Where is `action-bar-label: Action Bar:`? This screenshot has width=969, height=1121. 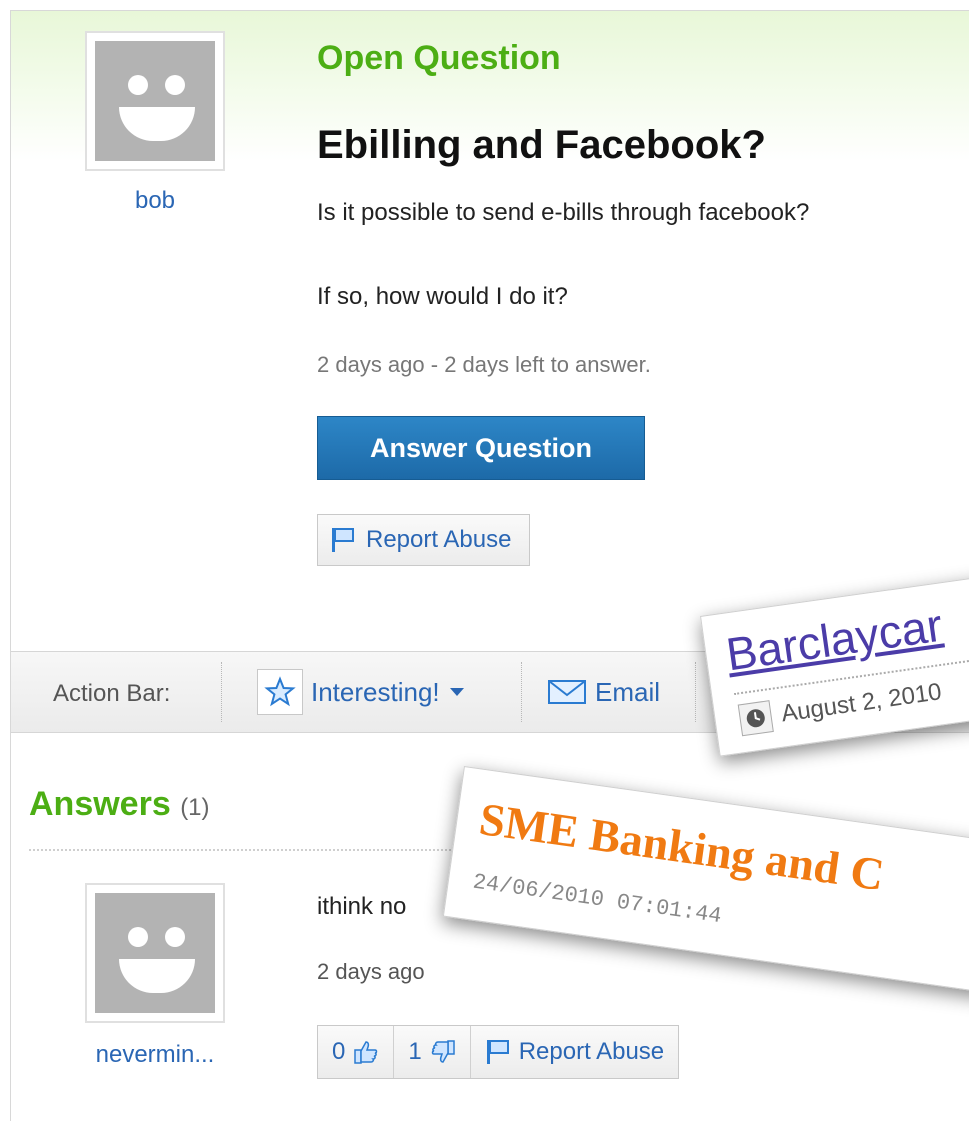
action-bar-label: Action Bar: is located at coordinates (112, 693).